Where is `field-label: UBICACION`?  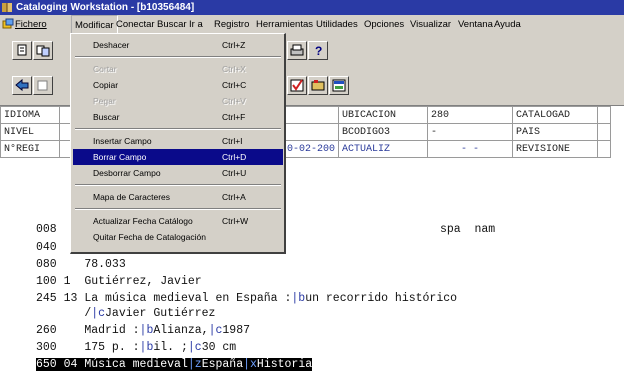
field-label: UBICACION is located at coordinates (383, 115).